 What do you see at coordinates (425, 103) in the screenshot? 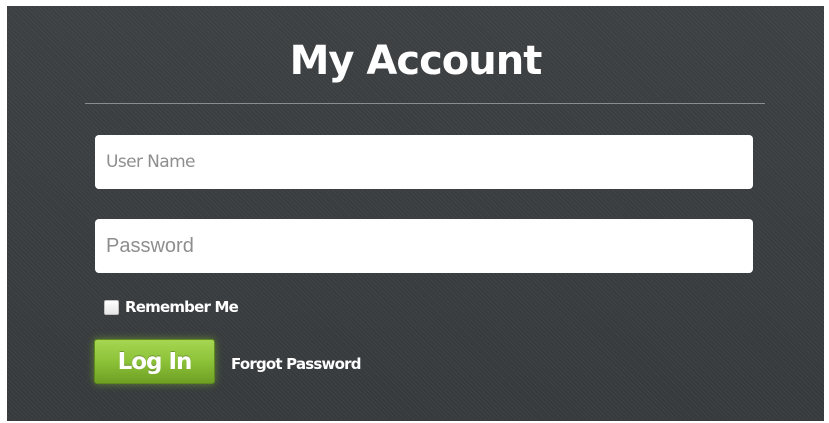
I see `title-divider` at bounding box center [425, 103].